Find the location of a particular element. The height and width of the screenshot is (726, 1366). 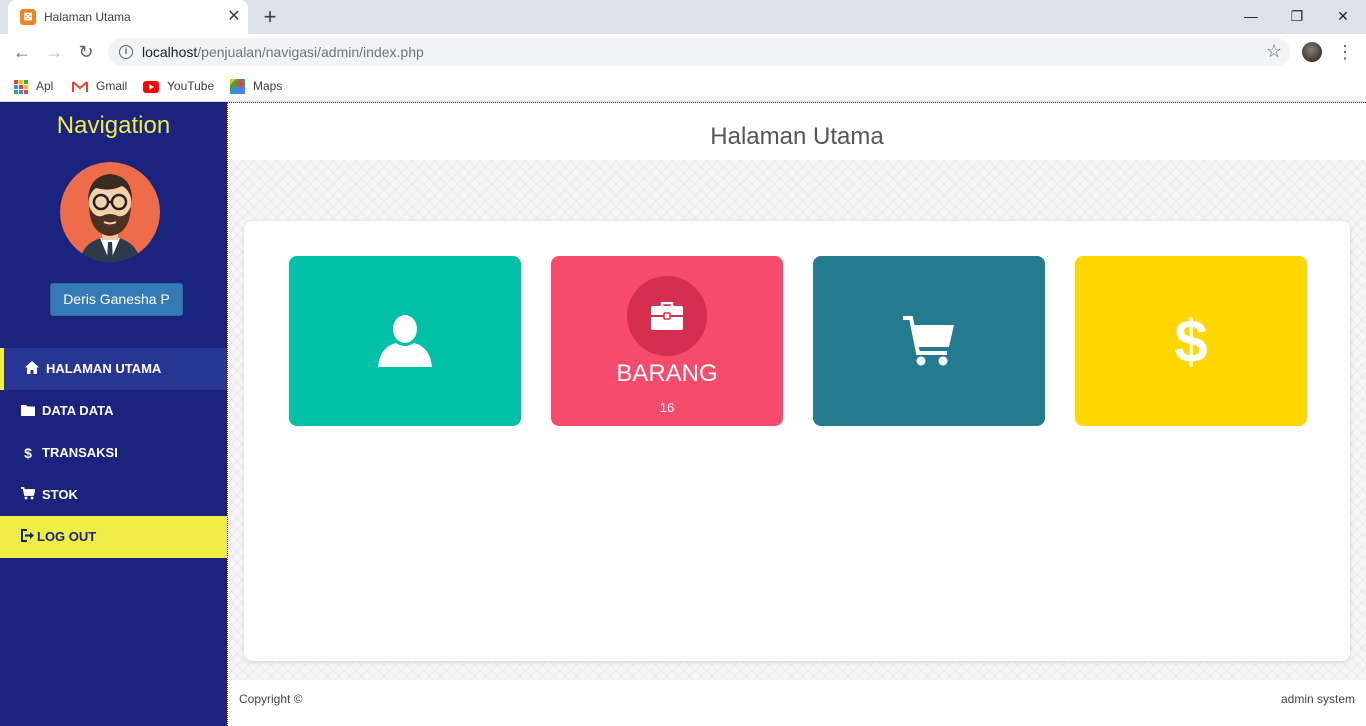

maps-icon is located at coordinates (237, 87).